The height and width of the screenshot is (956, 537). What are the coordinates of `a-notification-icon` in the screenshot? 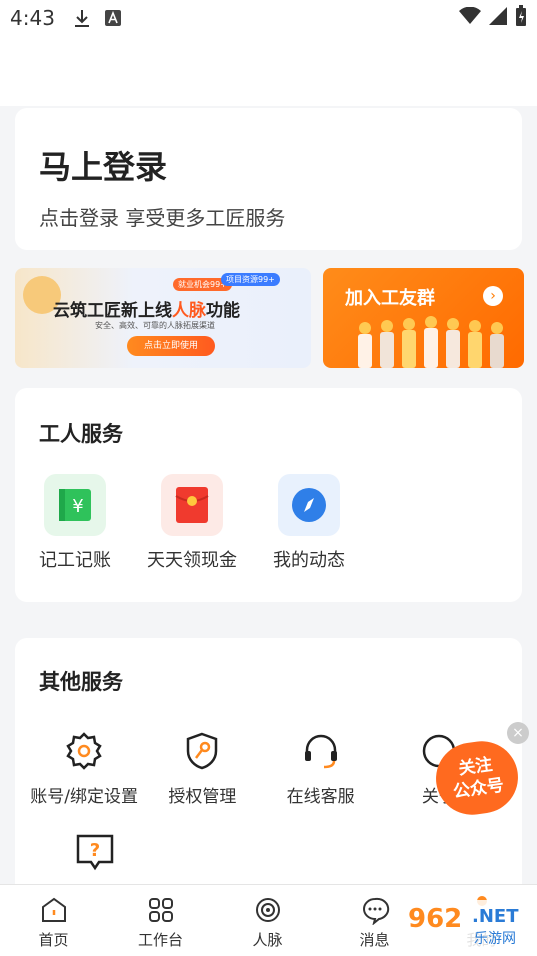 It's located at (112, 18).